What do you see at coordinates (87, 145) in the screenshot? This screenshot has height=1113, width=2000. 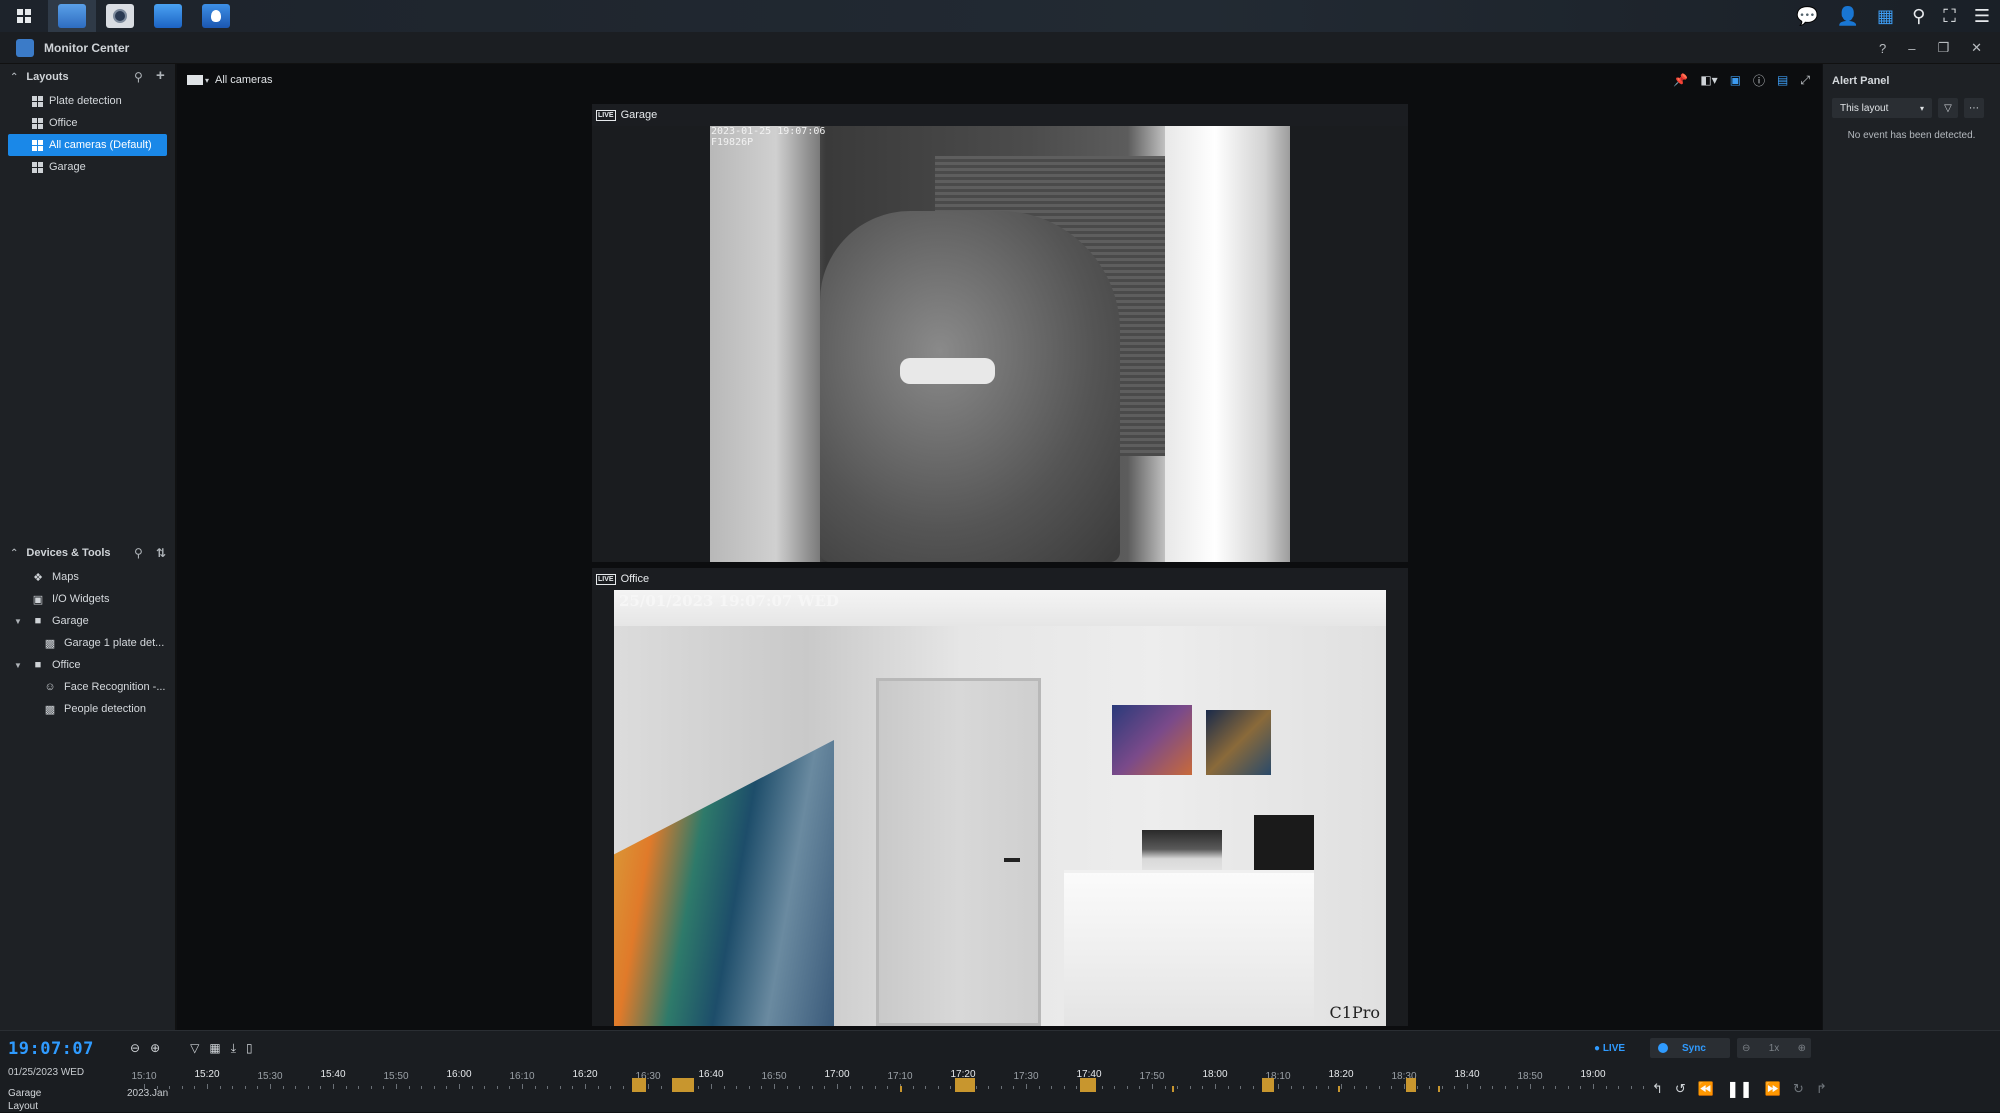 I see `layout-item-all-cameras: All cameras (Default)` at bounding box center [87, 145].